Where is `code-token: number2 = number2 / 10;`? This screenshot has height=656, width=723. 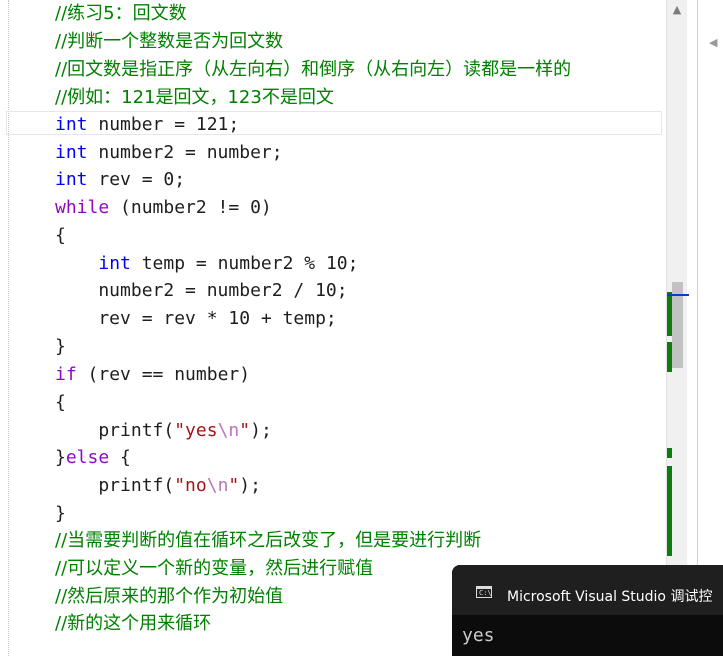 code-token: number2 = number2 / 10; is located at coordinates (201, 290).